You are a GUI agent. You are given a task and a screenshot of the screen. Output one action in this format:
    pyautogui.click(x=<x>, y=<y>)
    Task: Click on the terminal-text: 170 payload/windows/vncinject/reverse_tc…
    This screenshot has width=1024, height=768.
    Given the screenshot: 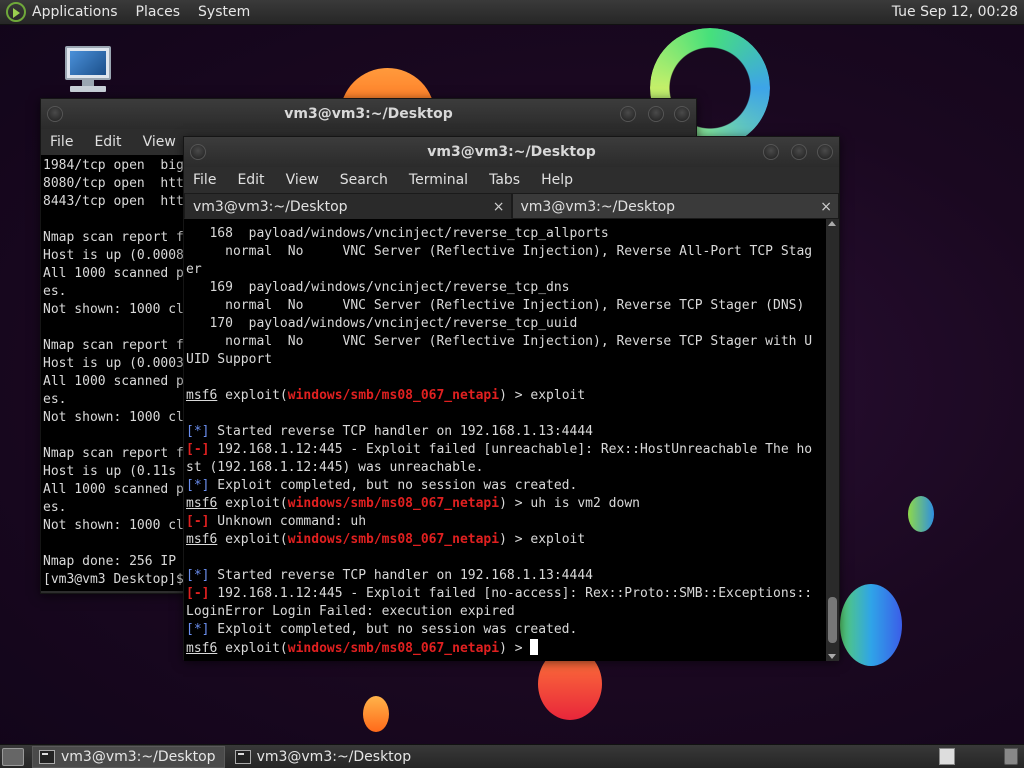 What is the action you would take?
    pyautogui.click(x=382, y=323)
    